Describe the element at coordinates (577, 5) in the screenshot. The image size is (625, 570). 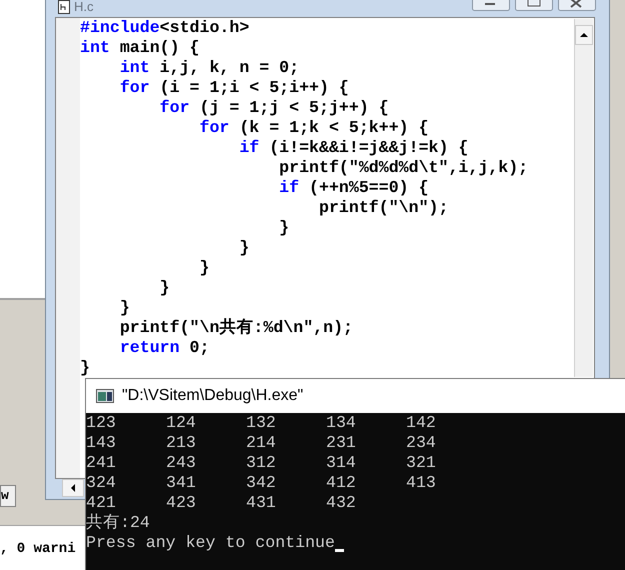
I see `close-button` at that location.